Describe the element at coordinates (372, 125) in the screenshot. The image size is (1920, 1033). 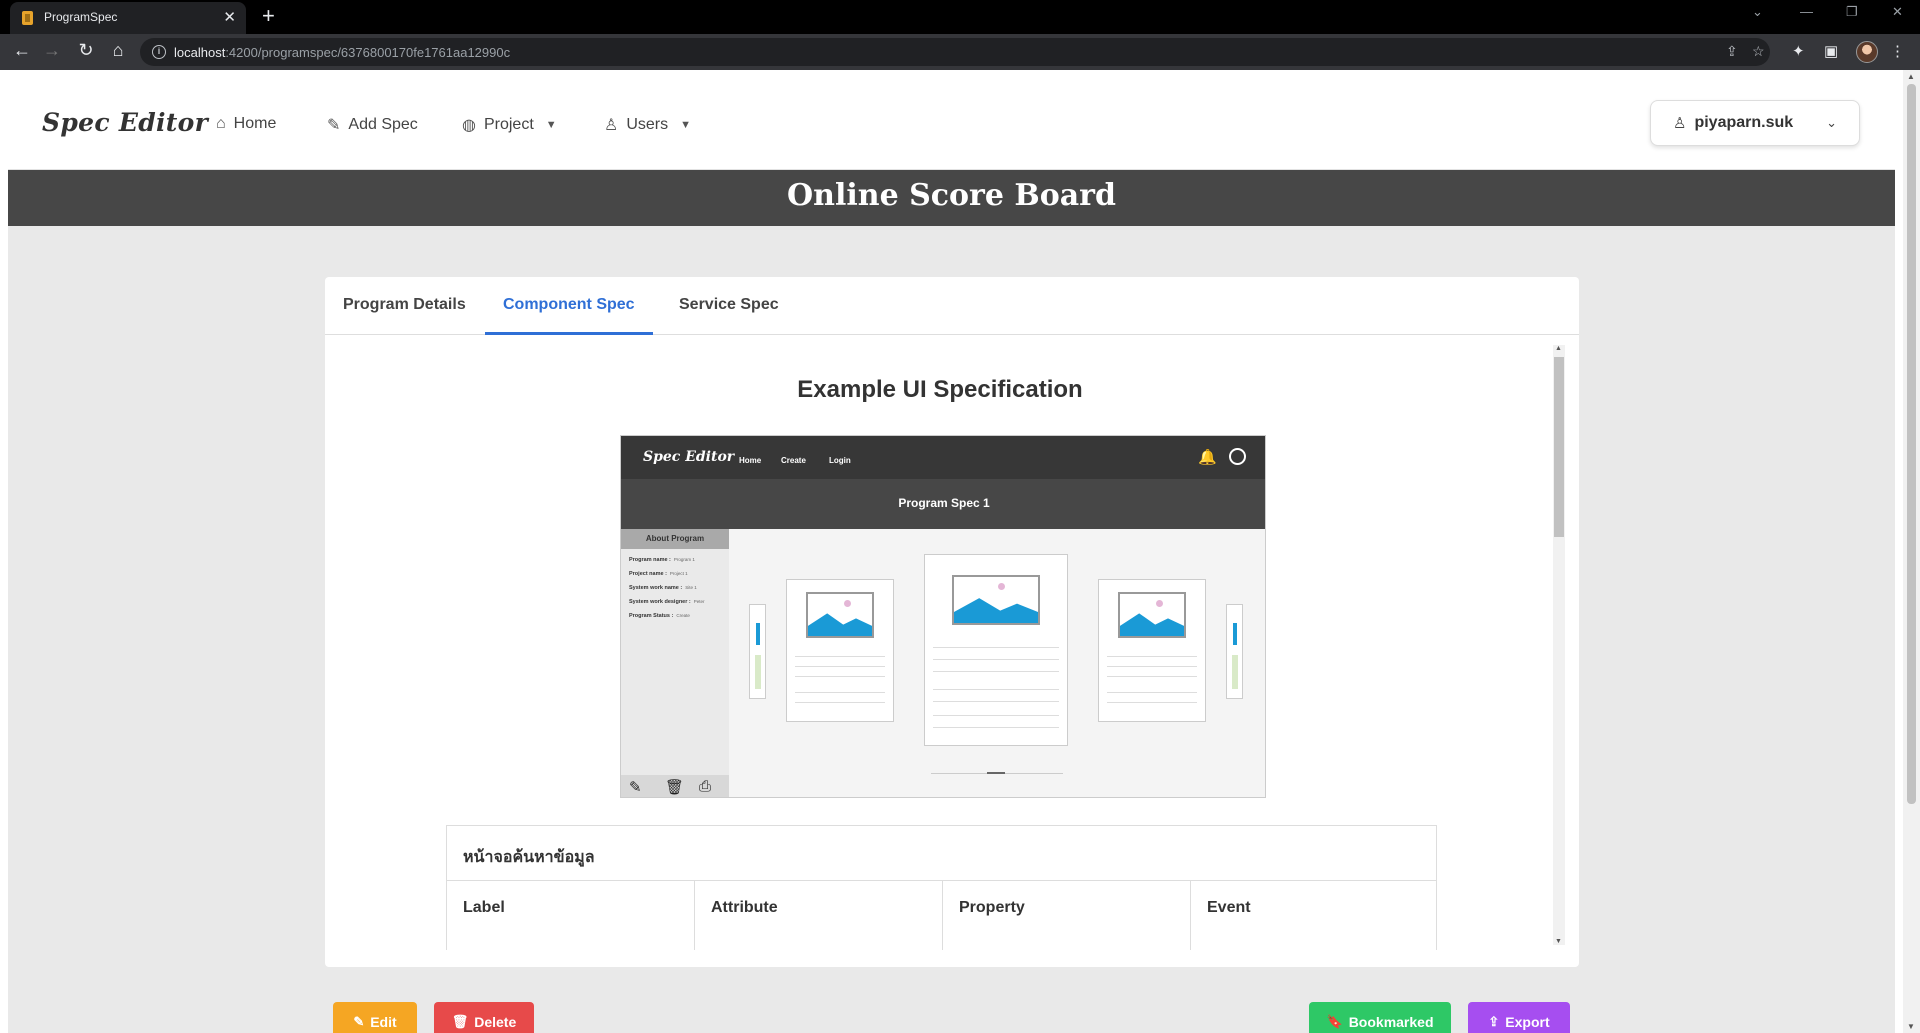
I see `nav-add-spec: ✎ Add Spec` at that location.